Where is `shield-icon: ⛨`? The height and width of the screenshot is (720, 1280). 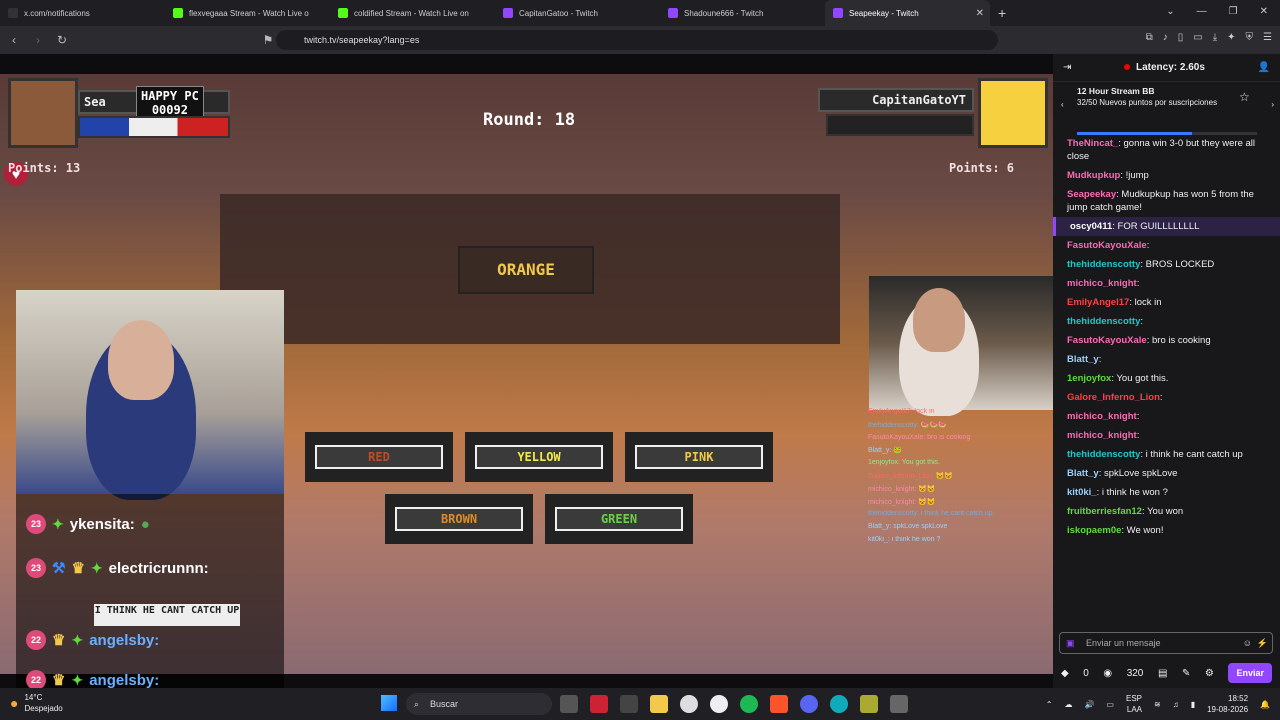
shield-icon: ⛨ is located at coordinates (1250, 37).